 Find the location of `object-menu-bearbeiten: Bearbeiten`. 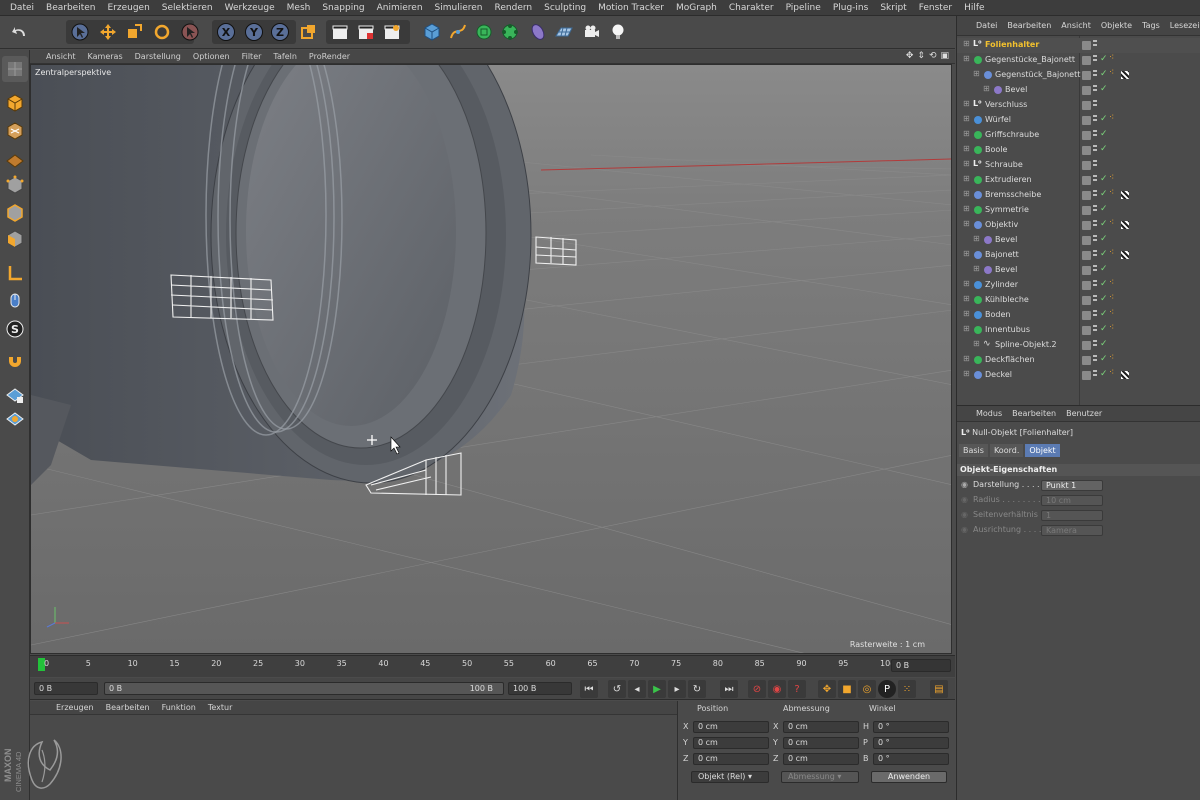

object-menu-bearbeiten: Bearbeiten is located at coordinates (1029, 25).